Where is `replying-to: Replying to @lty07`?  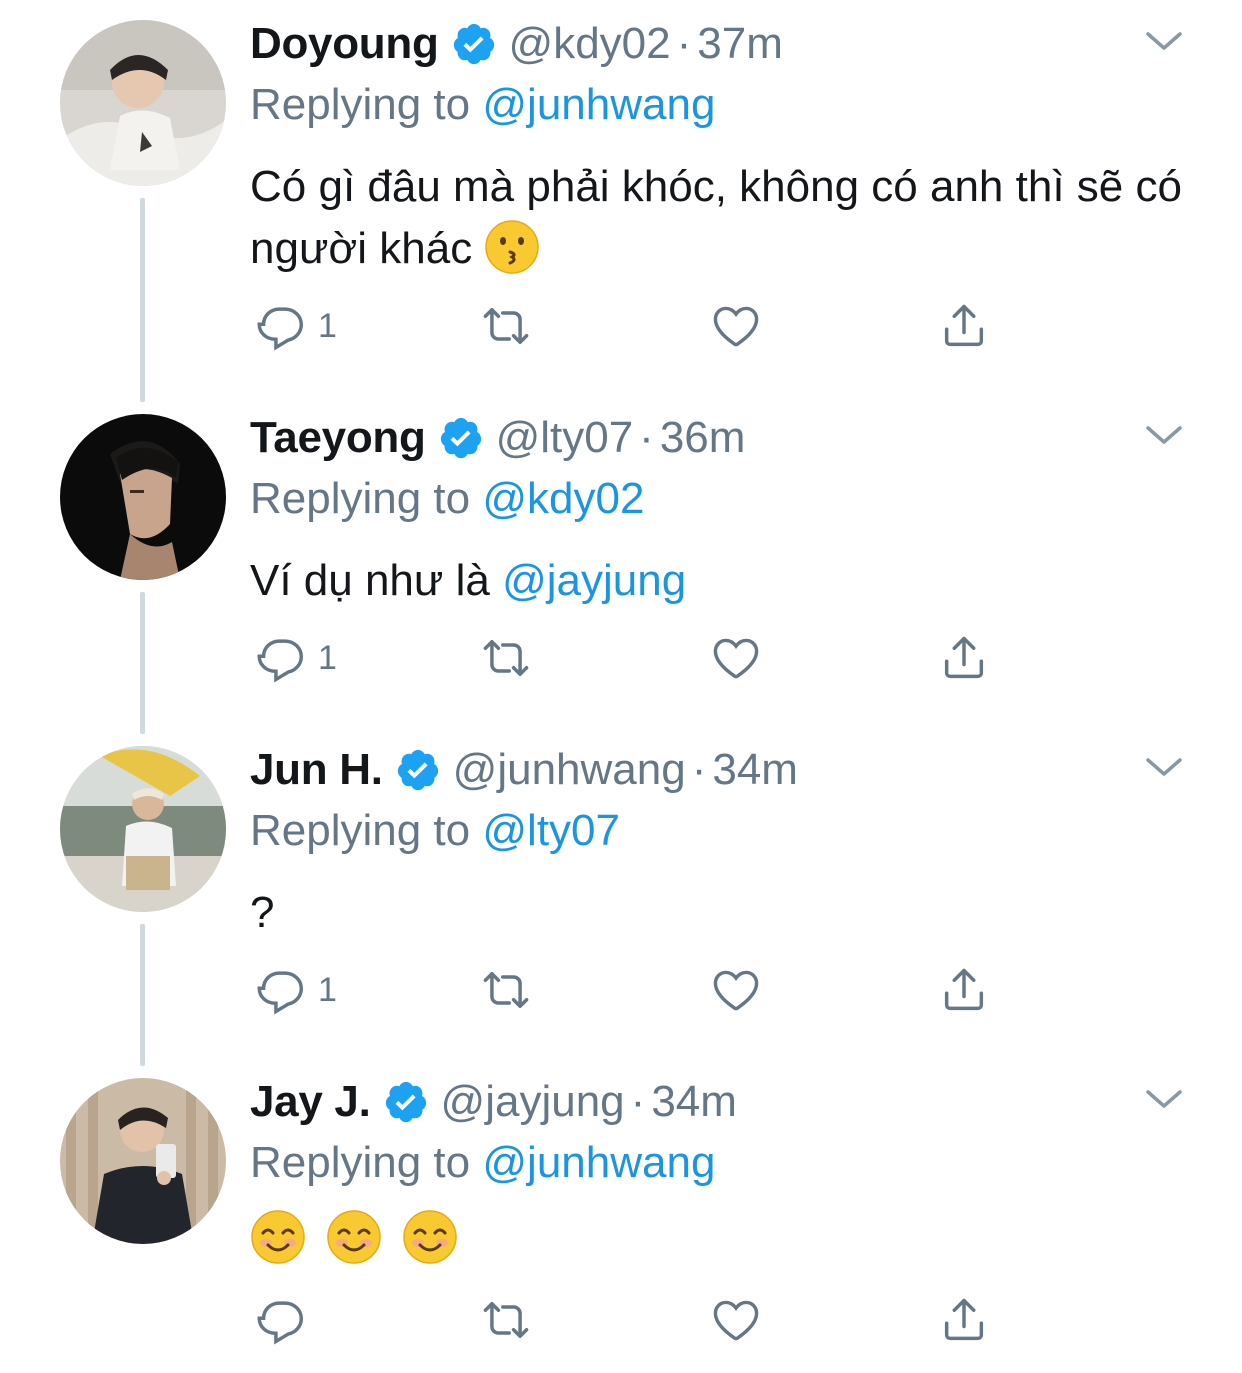
replying-to: Replying to @lty07 is located at coordinates (435, 831).